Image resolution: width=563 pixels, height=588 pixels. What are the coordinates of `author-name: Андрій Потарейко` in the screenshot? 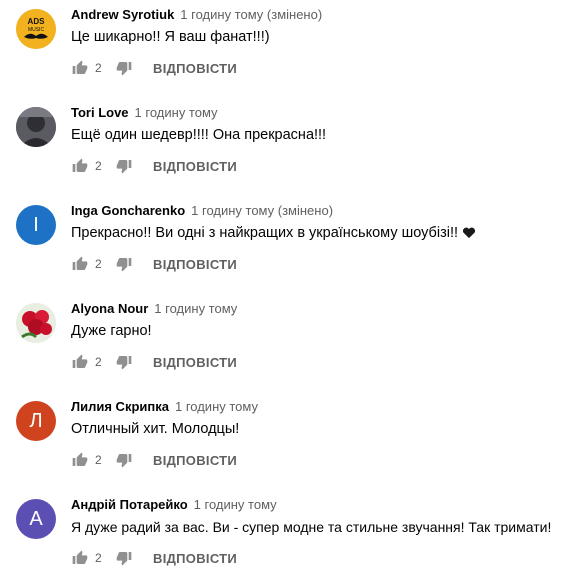 It's located at (129, 504).